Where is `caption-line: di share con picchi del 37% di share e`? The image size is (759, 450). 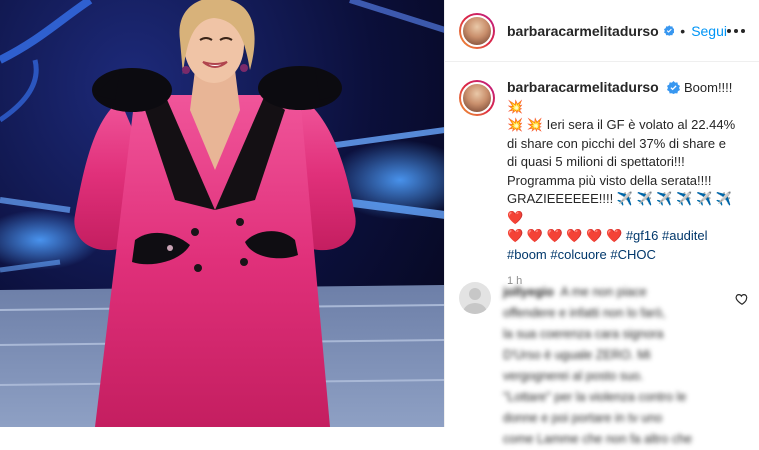 caption-line: di share con picchi del 37% di share e is located at coordinates (616, 143).